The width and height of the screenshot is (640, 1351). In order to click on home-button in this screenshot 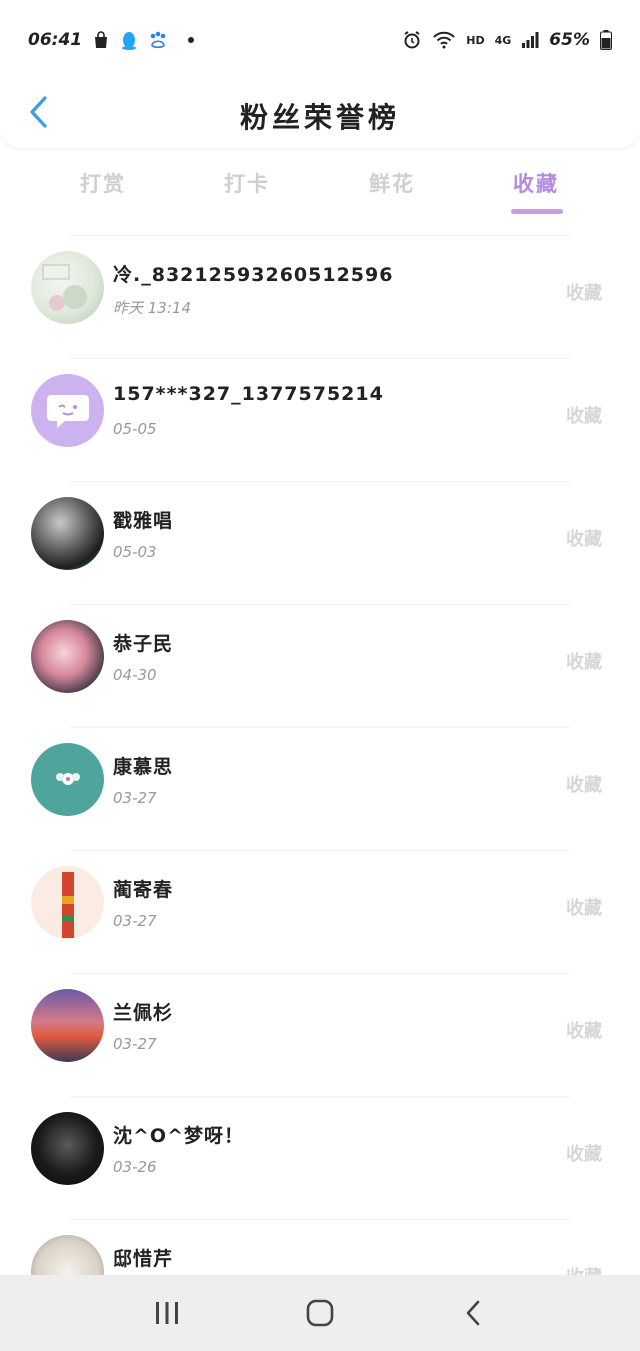, I will do `click(320, 1313)`.